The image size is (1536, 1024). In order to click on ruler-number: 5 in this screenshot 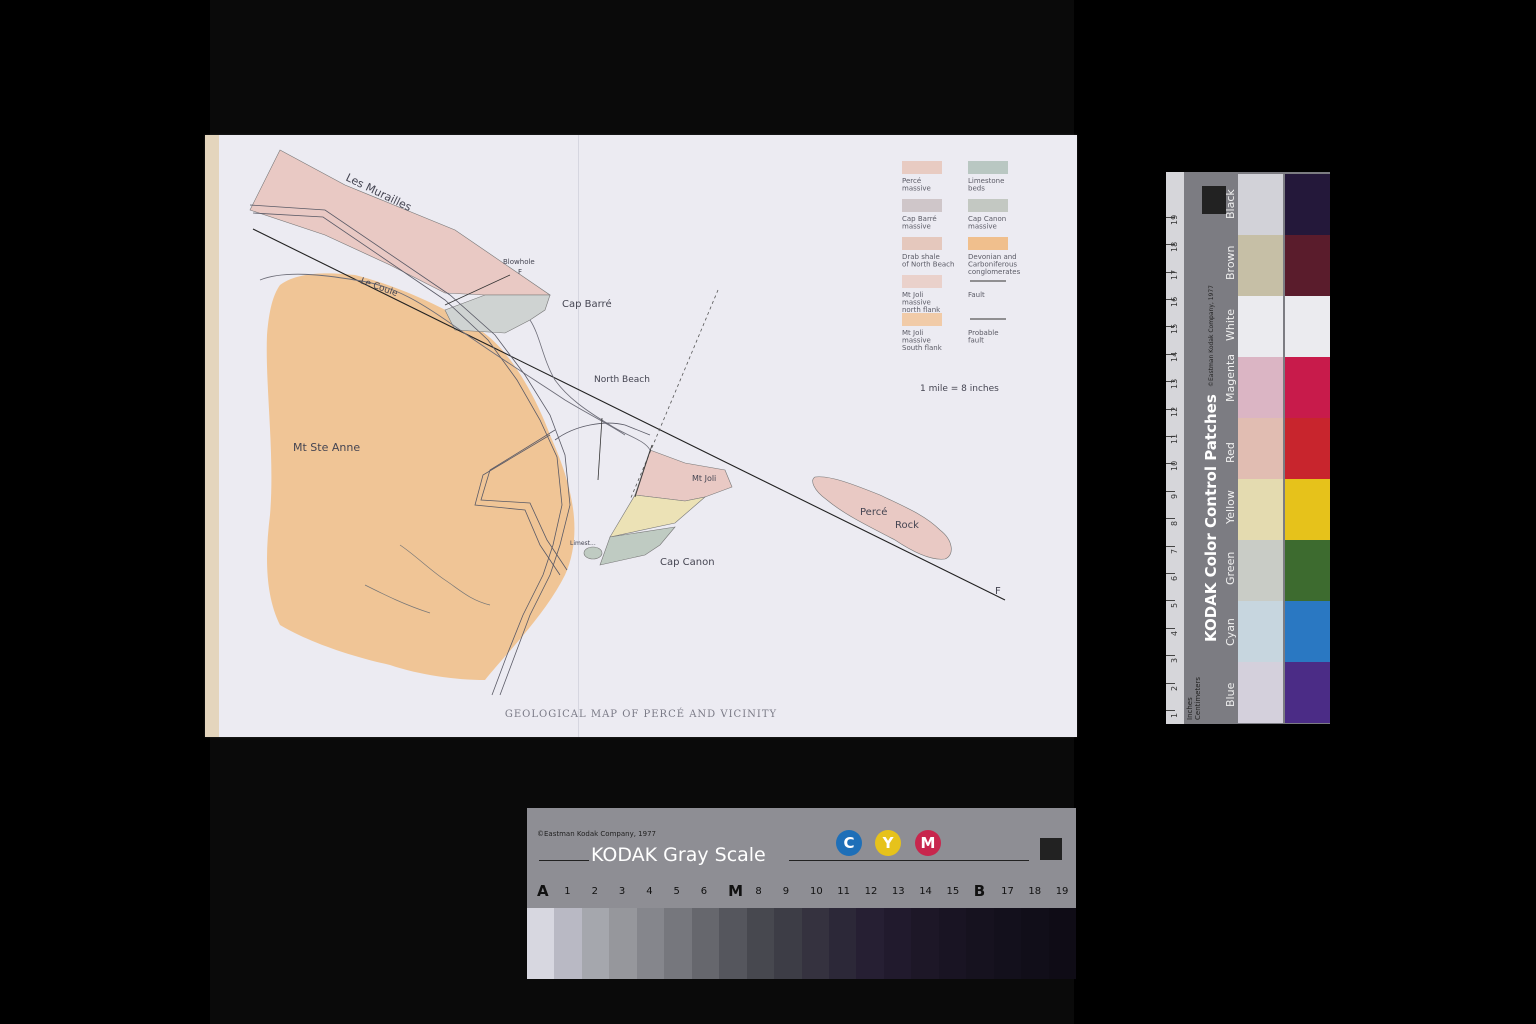, I will do `click(1174, 606)`.